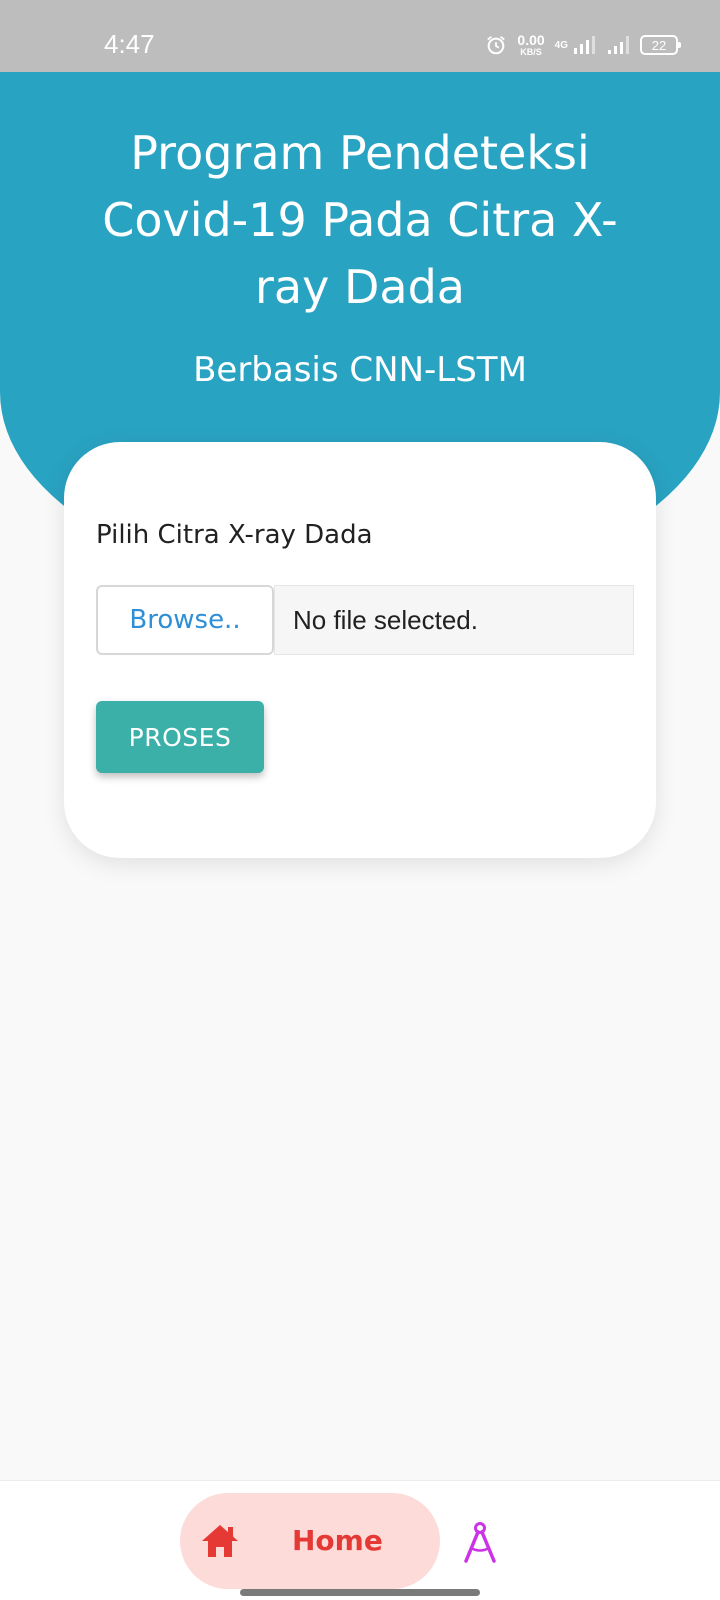 This screenshot has width=720, height=1600. Describe the element at coordinates (531, 40) in the screenshot. I see `network-speed-value: 0.00` at that location.